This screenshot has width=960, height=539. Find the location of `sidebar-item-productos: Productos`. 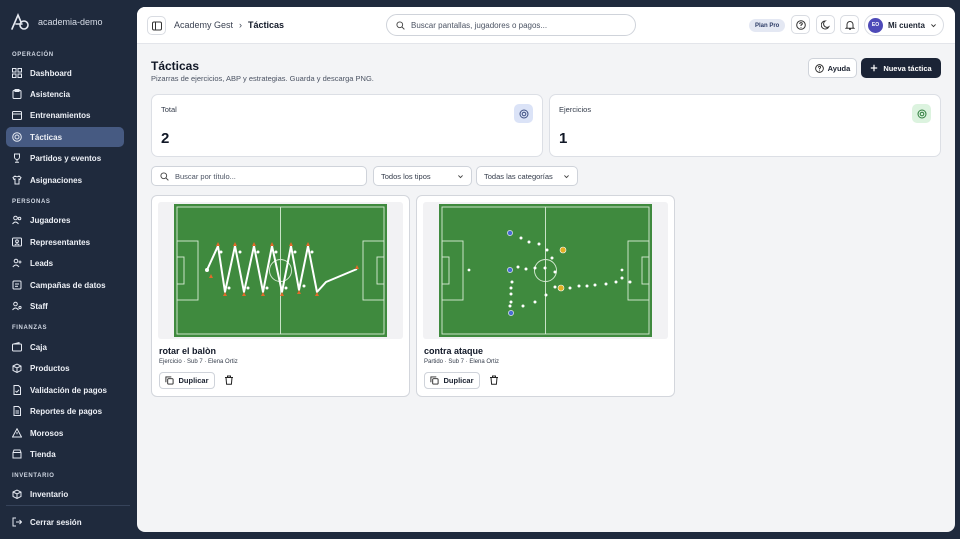

sidebar-item-productos: Productos is located at coordinates (65, 368).